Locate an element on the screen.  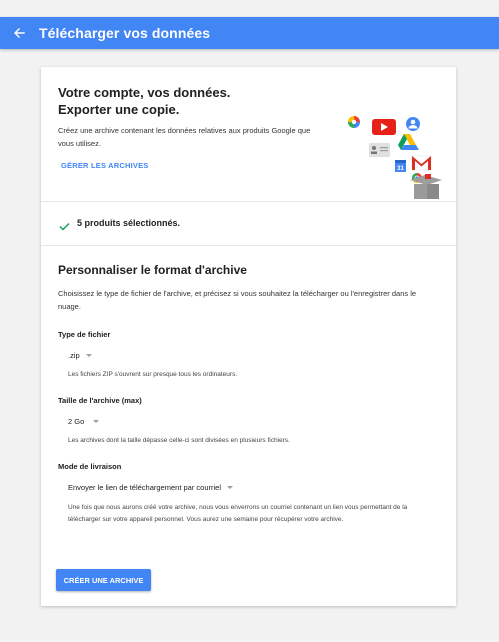
youtube-icon is located at coordinates (384, 127).